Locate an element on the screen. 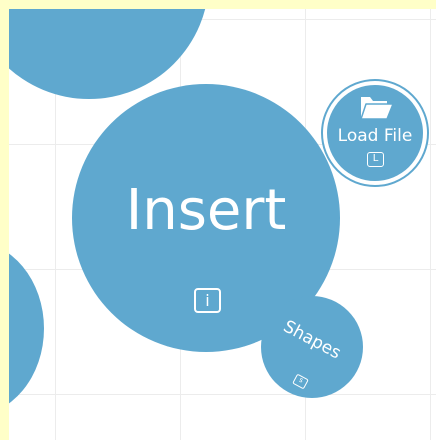  load-file-inner: Load File L is located at coordinates (375, 133).